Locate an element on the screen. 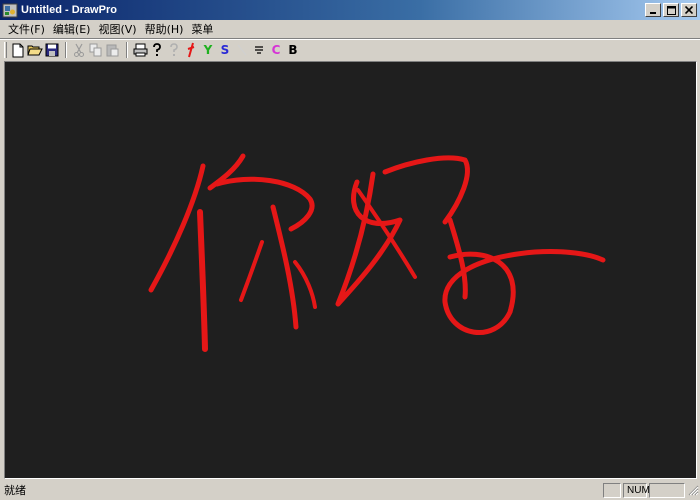 The height and width of the screenshot is (500, 700). menu-bar: 文件(F) 编辑(E) 视图(V) 帮助(H) 菜单 is located at coordinates (350, 29).